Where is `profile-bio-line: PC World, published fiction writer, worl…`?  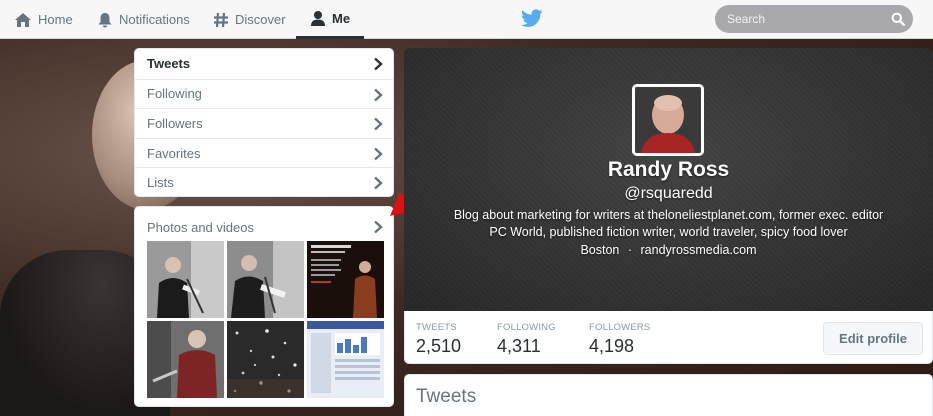
profile-bio-line: PC World, published fiction writer, worl… is located at coordinates (668, 232).